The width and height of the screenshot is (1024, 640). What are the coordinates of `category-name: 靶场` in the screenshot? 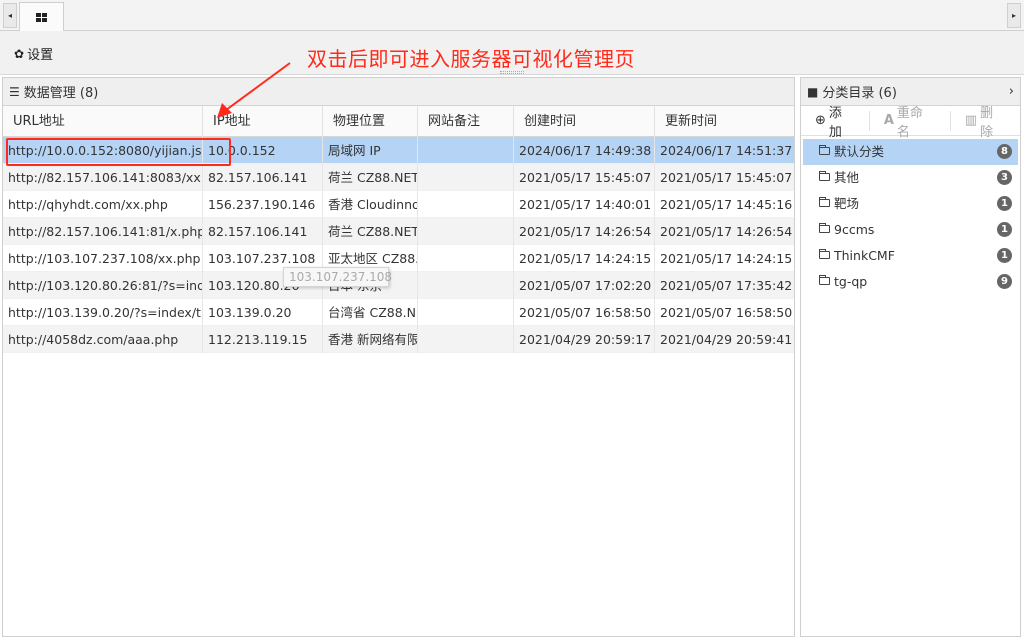 It's located at (847, 203).